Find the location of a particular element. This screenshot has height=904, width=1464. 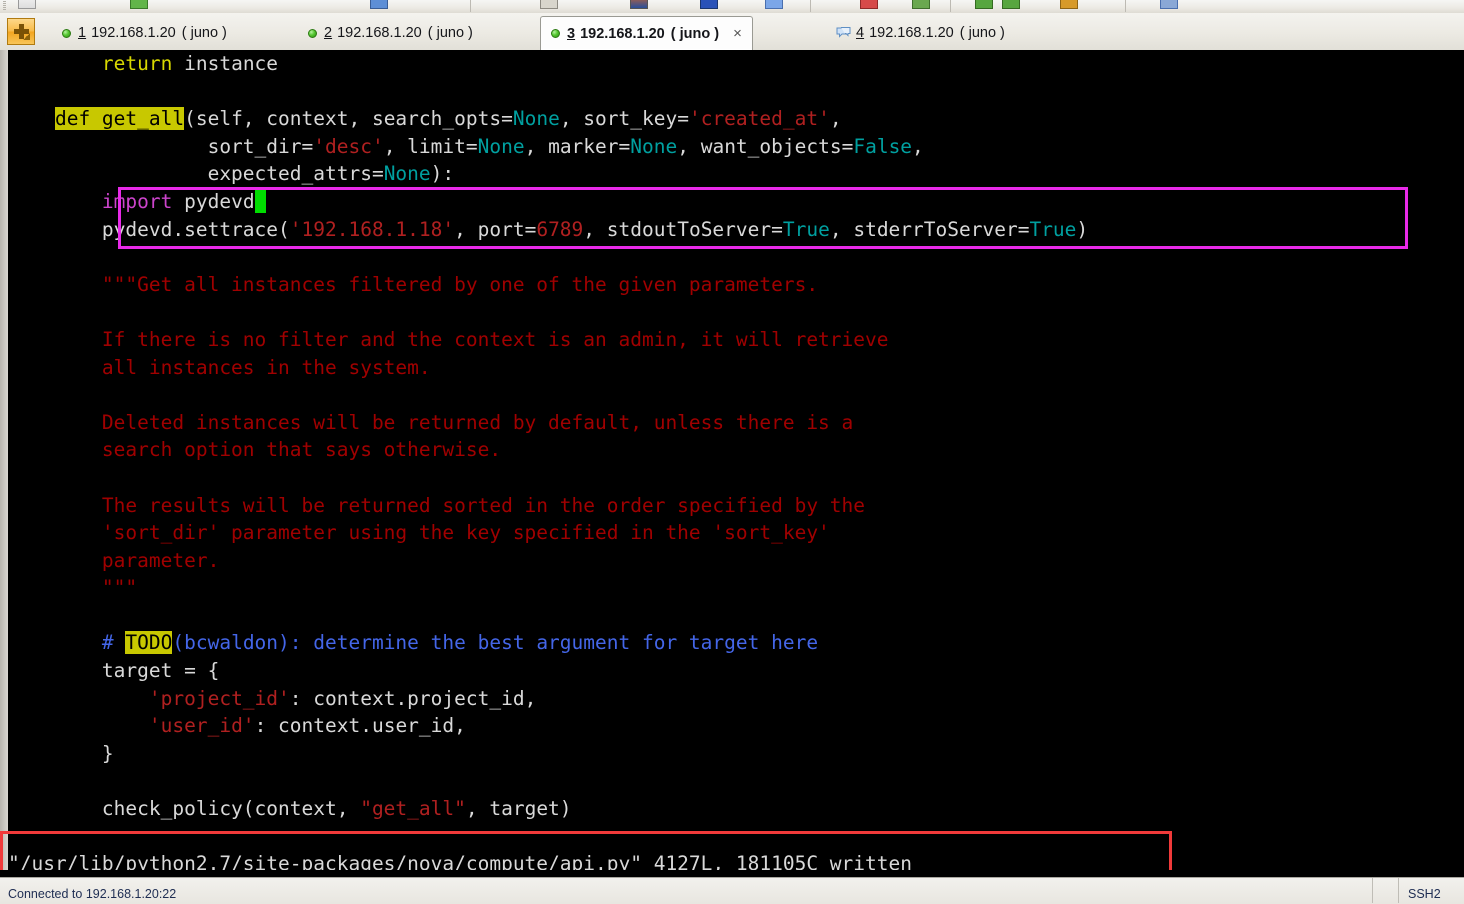

code-token: None is located at coordinates (407, 174).